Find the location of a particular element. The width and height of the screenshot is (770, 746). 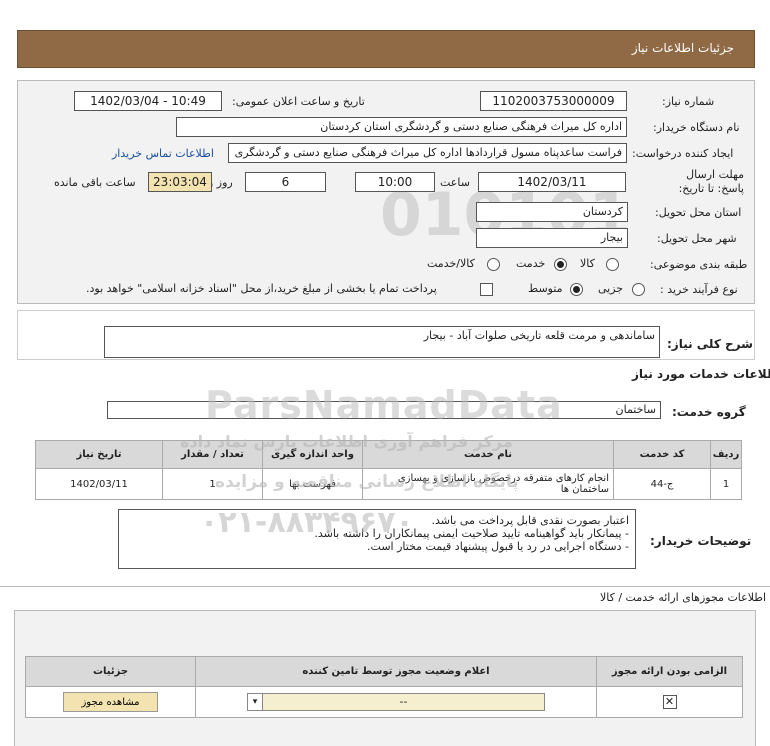

category-goods-label: کالا is located at coordinates (587, 263).